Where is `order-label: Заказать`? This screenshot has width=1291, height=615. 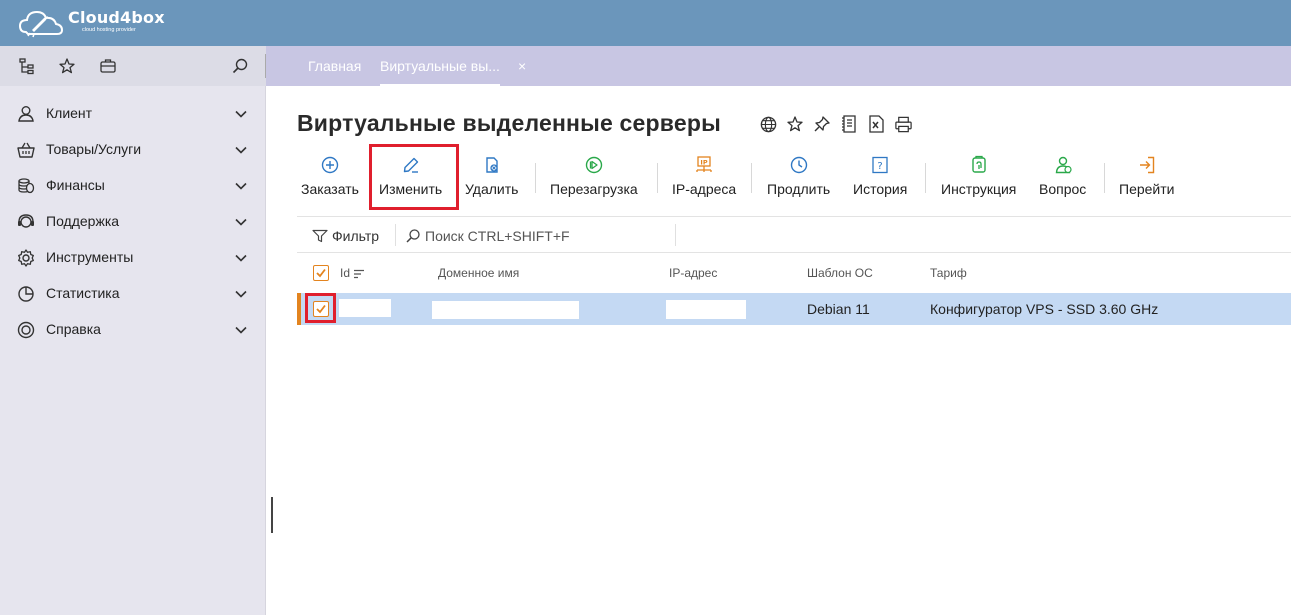
order-label: Заказать is located at coordinates (330, 189).